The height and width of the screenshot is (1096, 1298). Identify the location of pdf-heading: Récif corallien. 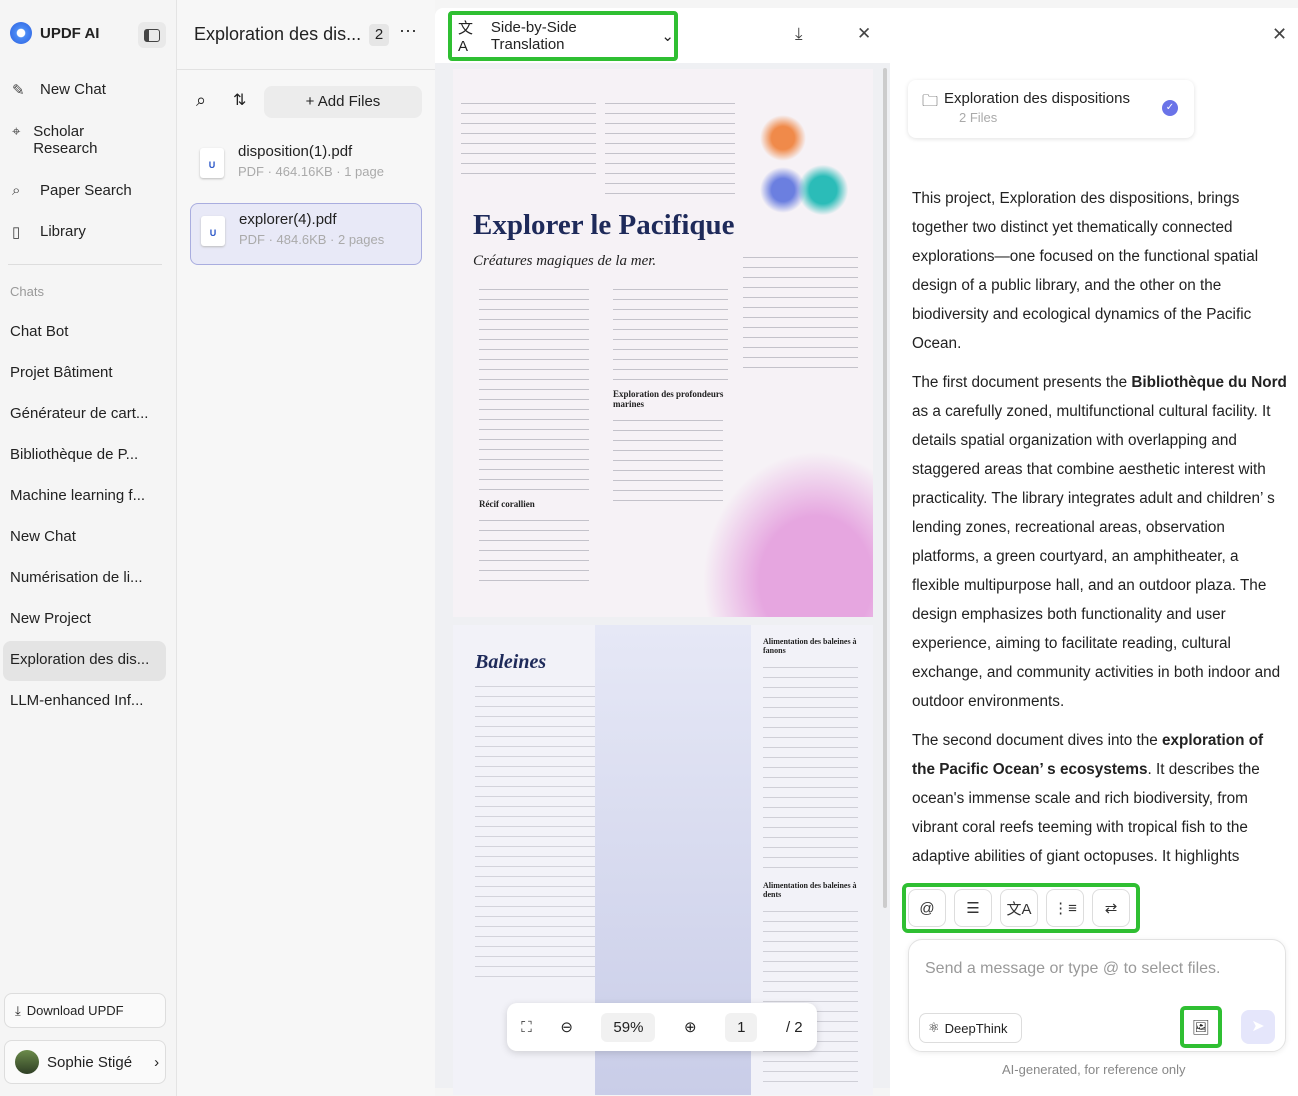
(507, 504).